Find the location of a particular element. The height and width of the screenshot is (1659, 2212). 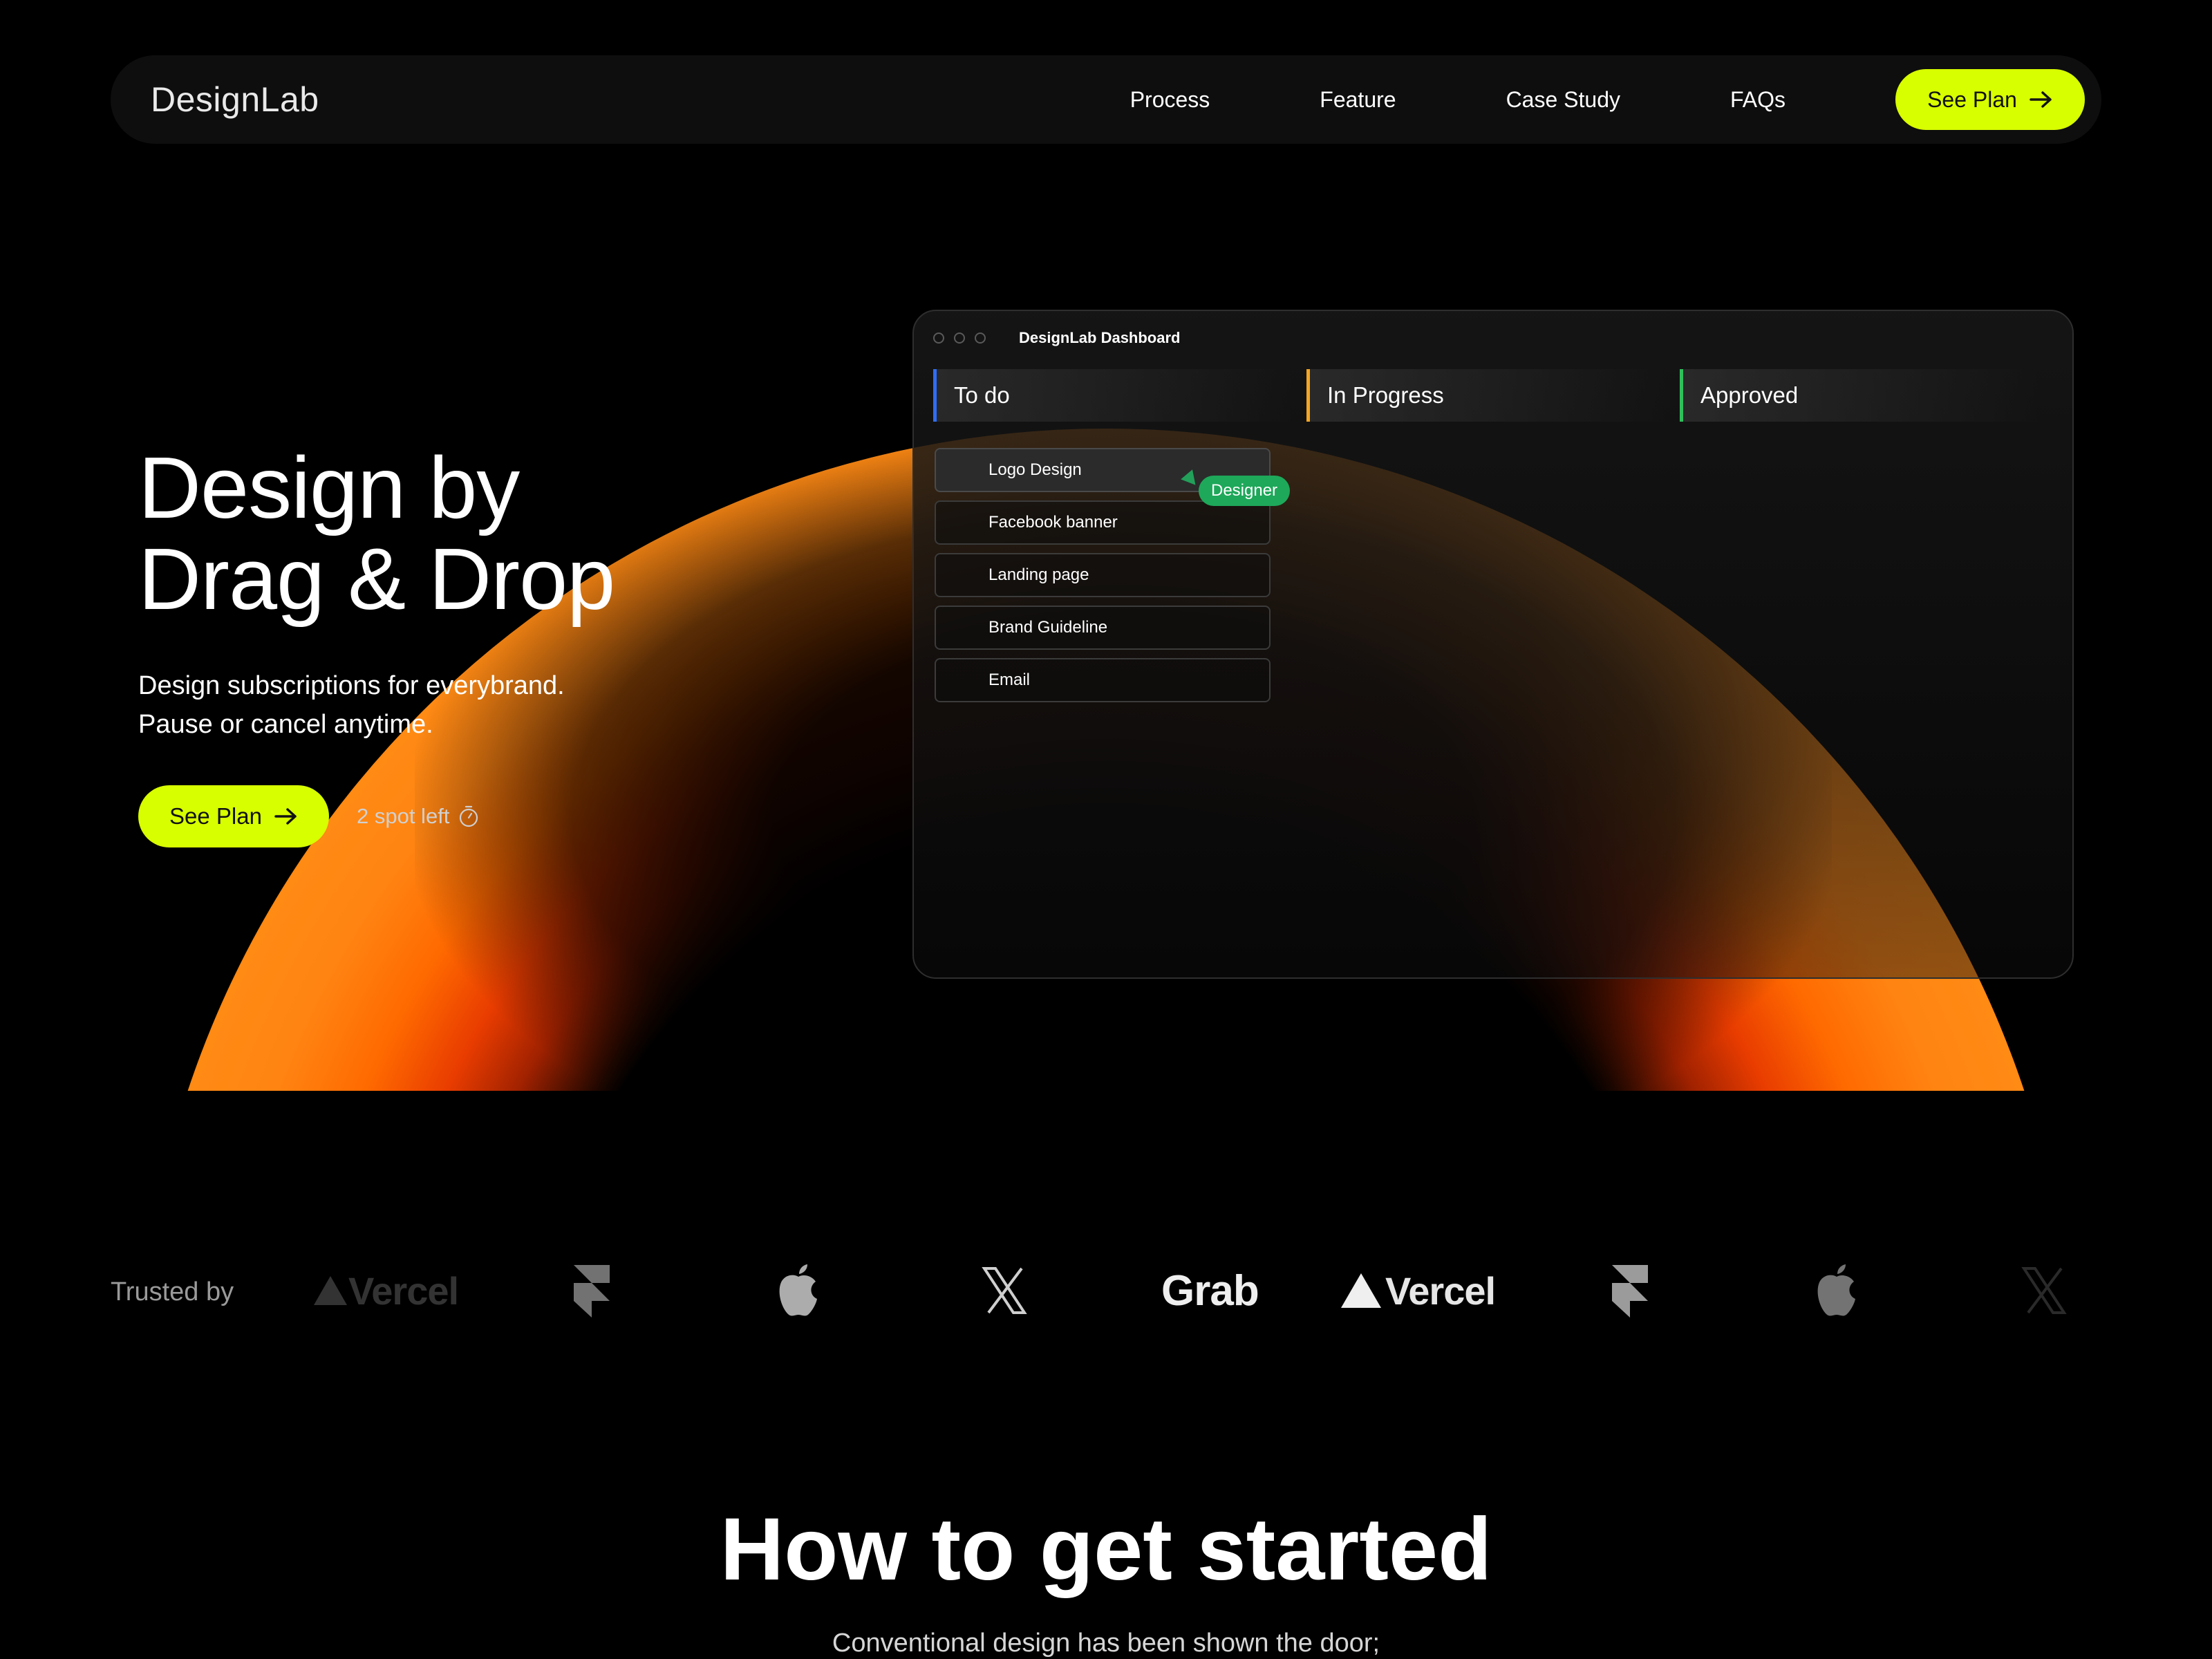

hero-subtitle-line2: Pause or cancel anytime. is located at coordinates (285, 725).